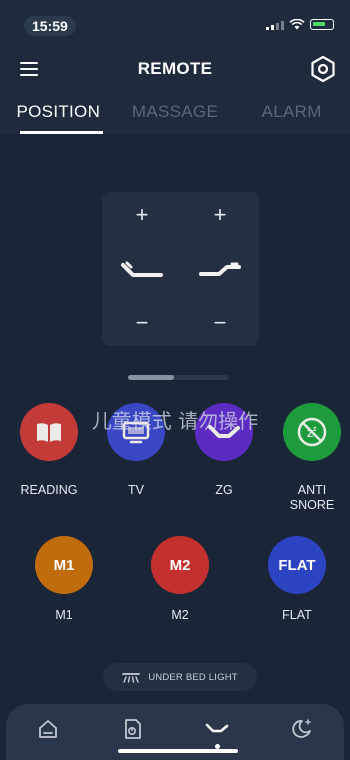 This screenshot has height=760, width=350. I want to click on preset-m2-button: M2, so click(180, 565).